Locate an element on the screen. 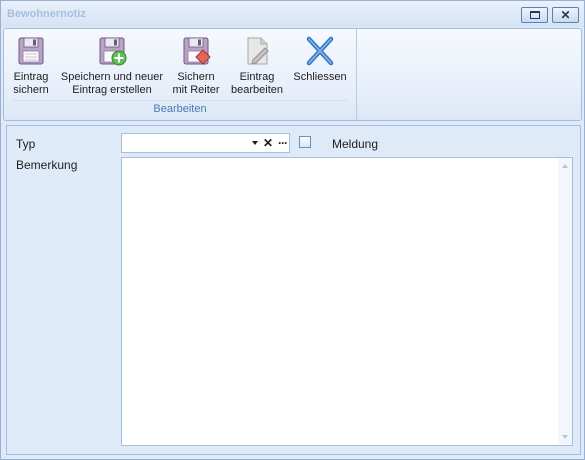  floppy-disk-tab-icon is located at coordinates (197, 51).